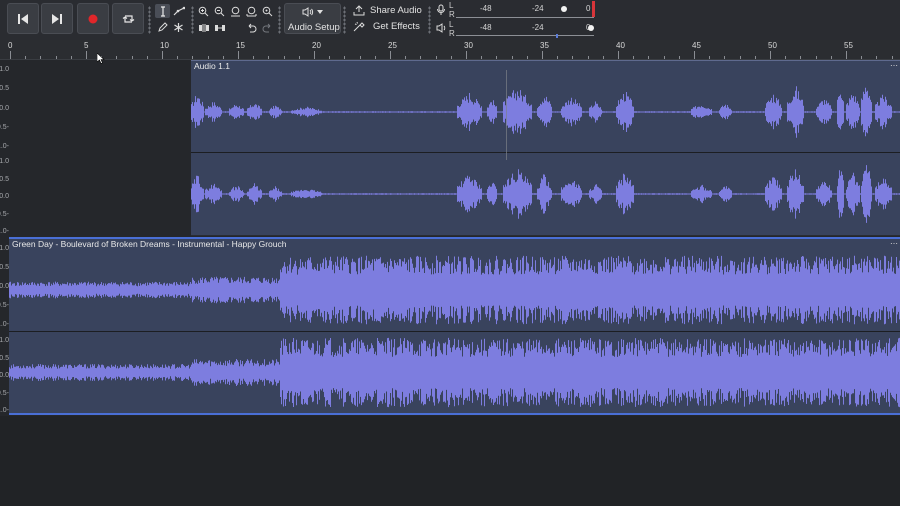 The width and height of the screenshot is (900, 506). What do you see at coordinates (525, 35) in the screenshot?
I see `meter-track` at bounding box center [525, 35].